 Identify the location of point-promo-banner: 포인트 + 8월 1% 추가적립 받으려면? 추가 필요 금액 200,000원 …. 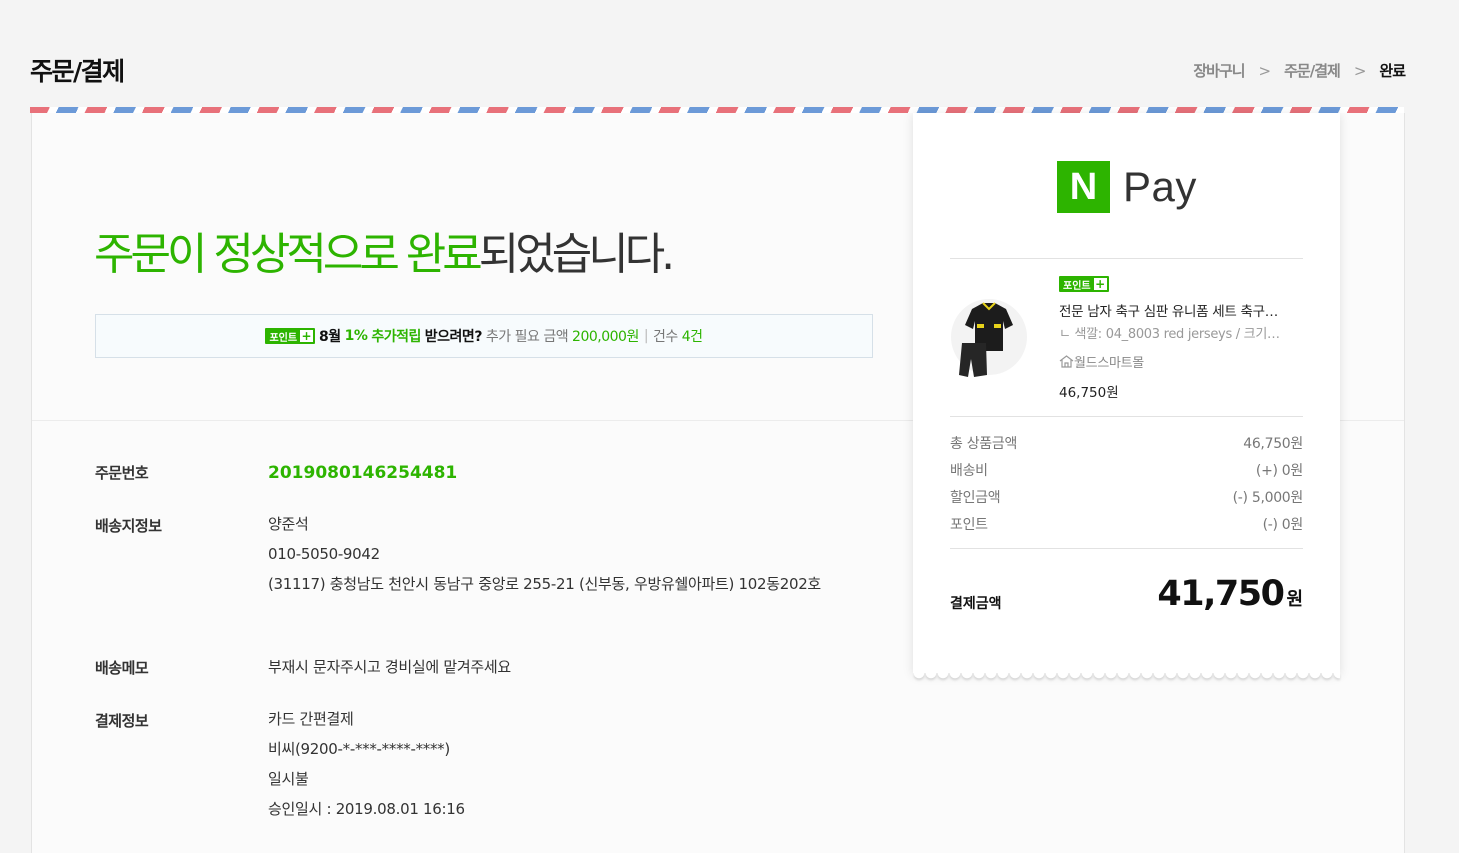
(484, 336).